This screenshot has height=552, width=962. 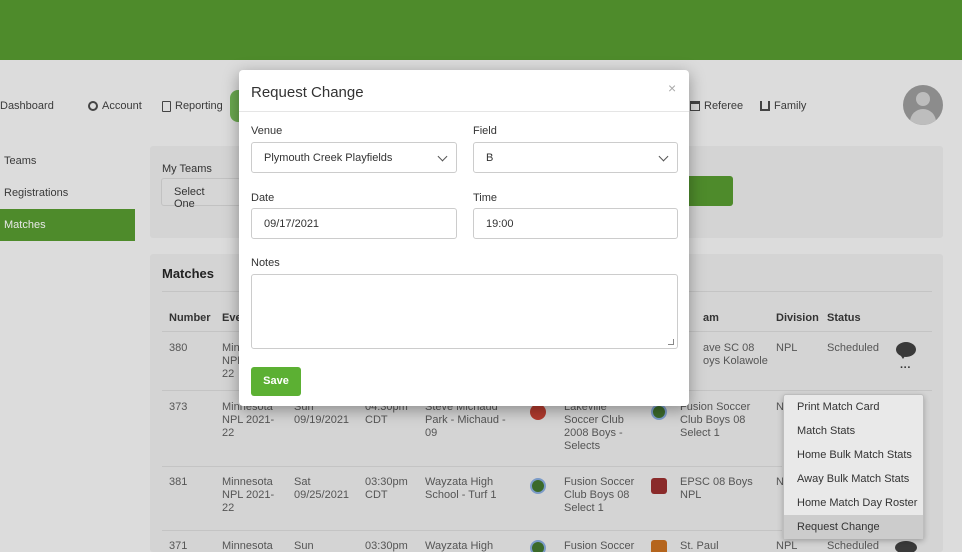 What do you see at coordinates (25, 225) in the screenshot?
I see `sidebar-item-label: Matches` at bounding box center [25, 225].